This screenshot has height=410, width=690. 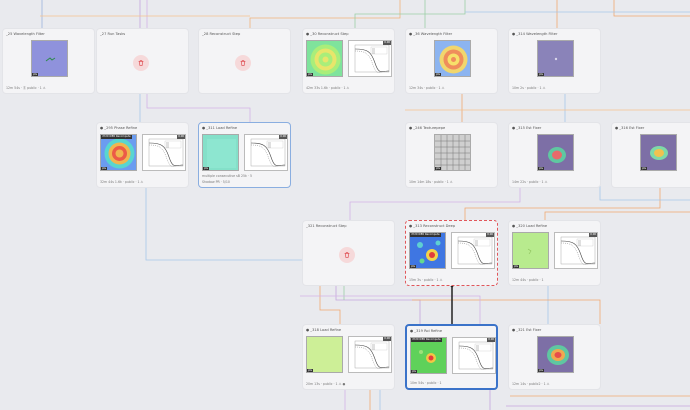 I want to click on node-footer: 20m 13s · public · 1 ⚠ ●, so click(x=326, y=384).